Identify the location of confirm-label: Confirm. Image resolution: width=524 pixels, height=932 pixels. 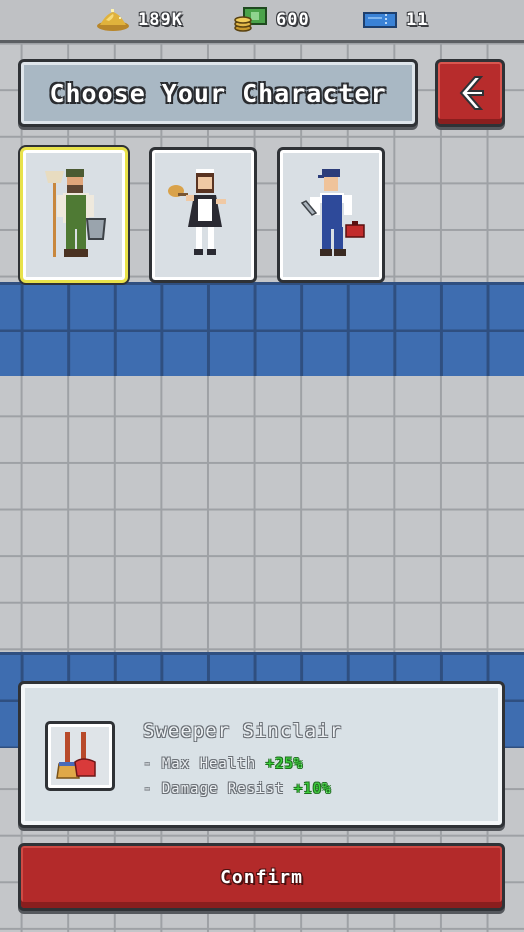
(261, 877).